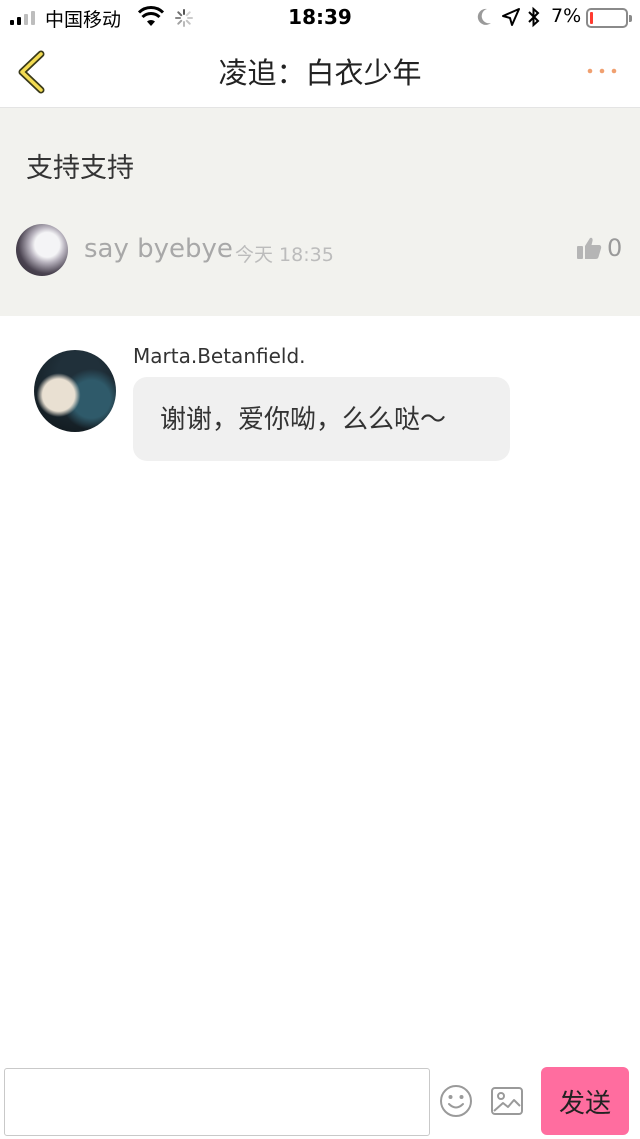 Image resolution: width=640 pixels, height=1139 pixels. Describe the element at coordinates (217, 1102) in the screenshot. I see `comment-input` at that location.